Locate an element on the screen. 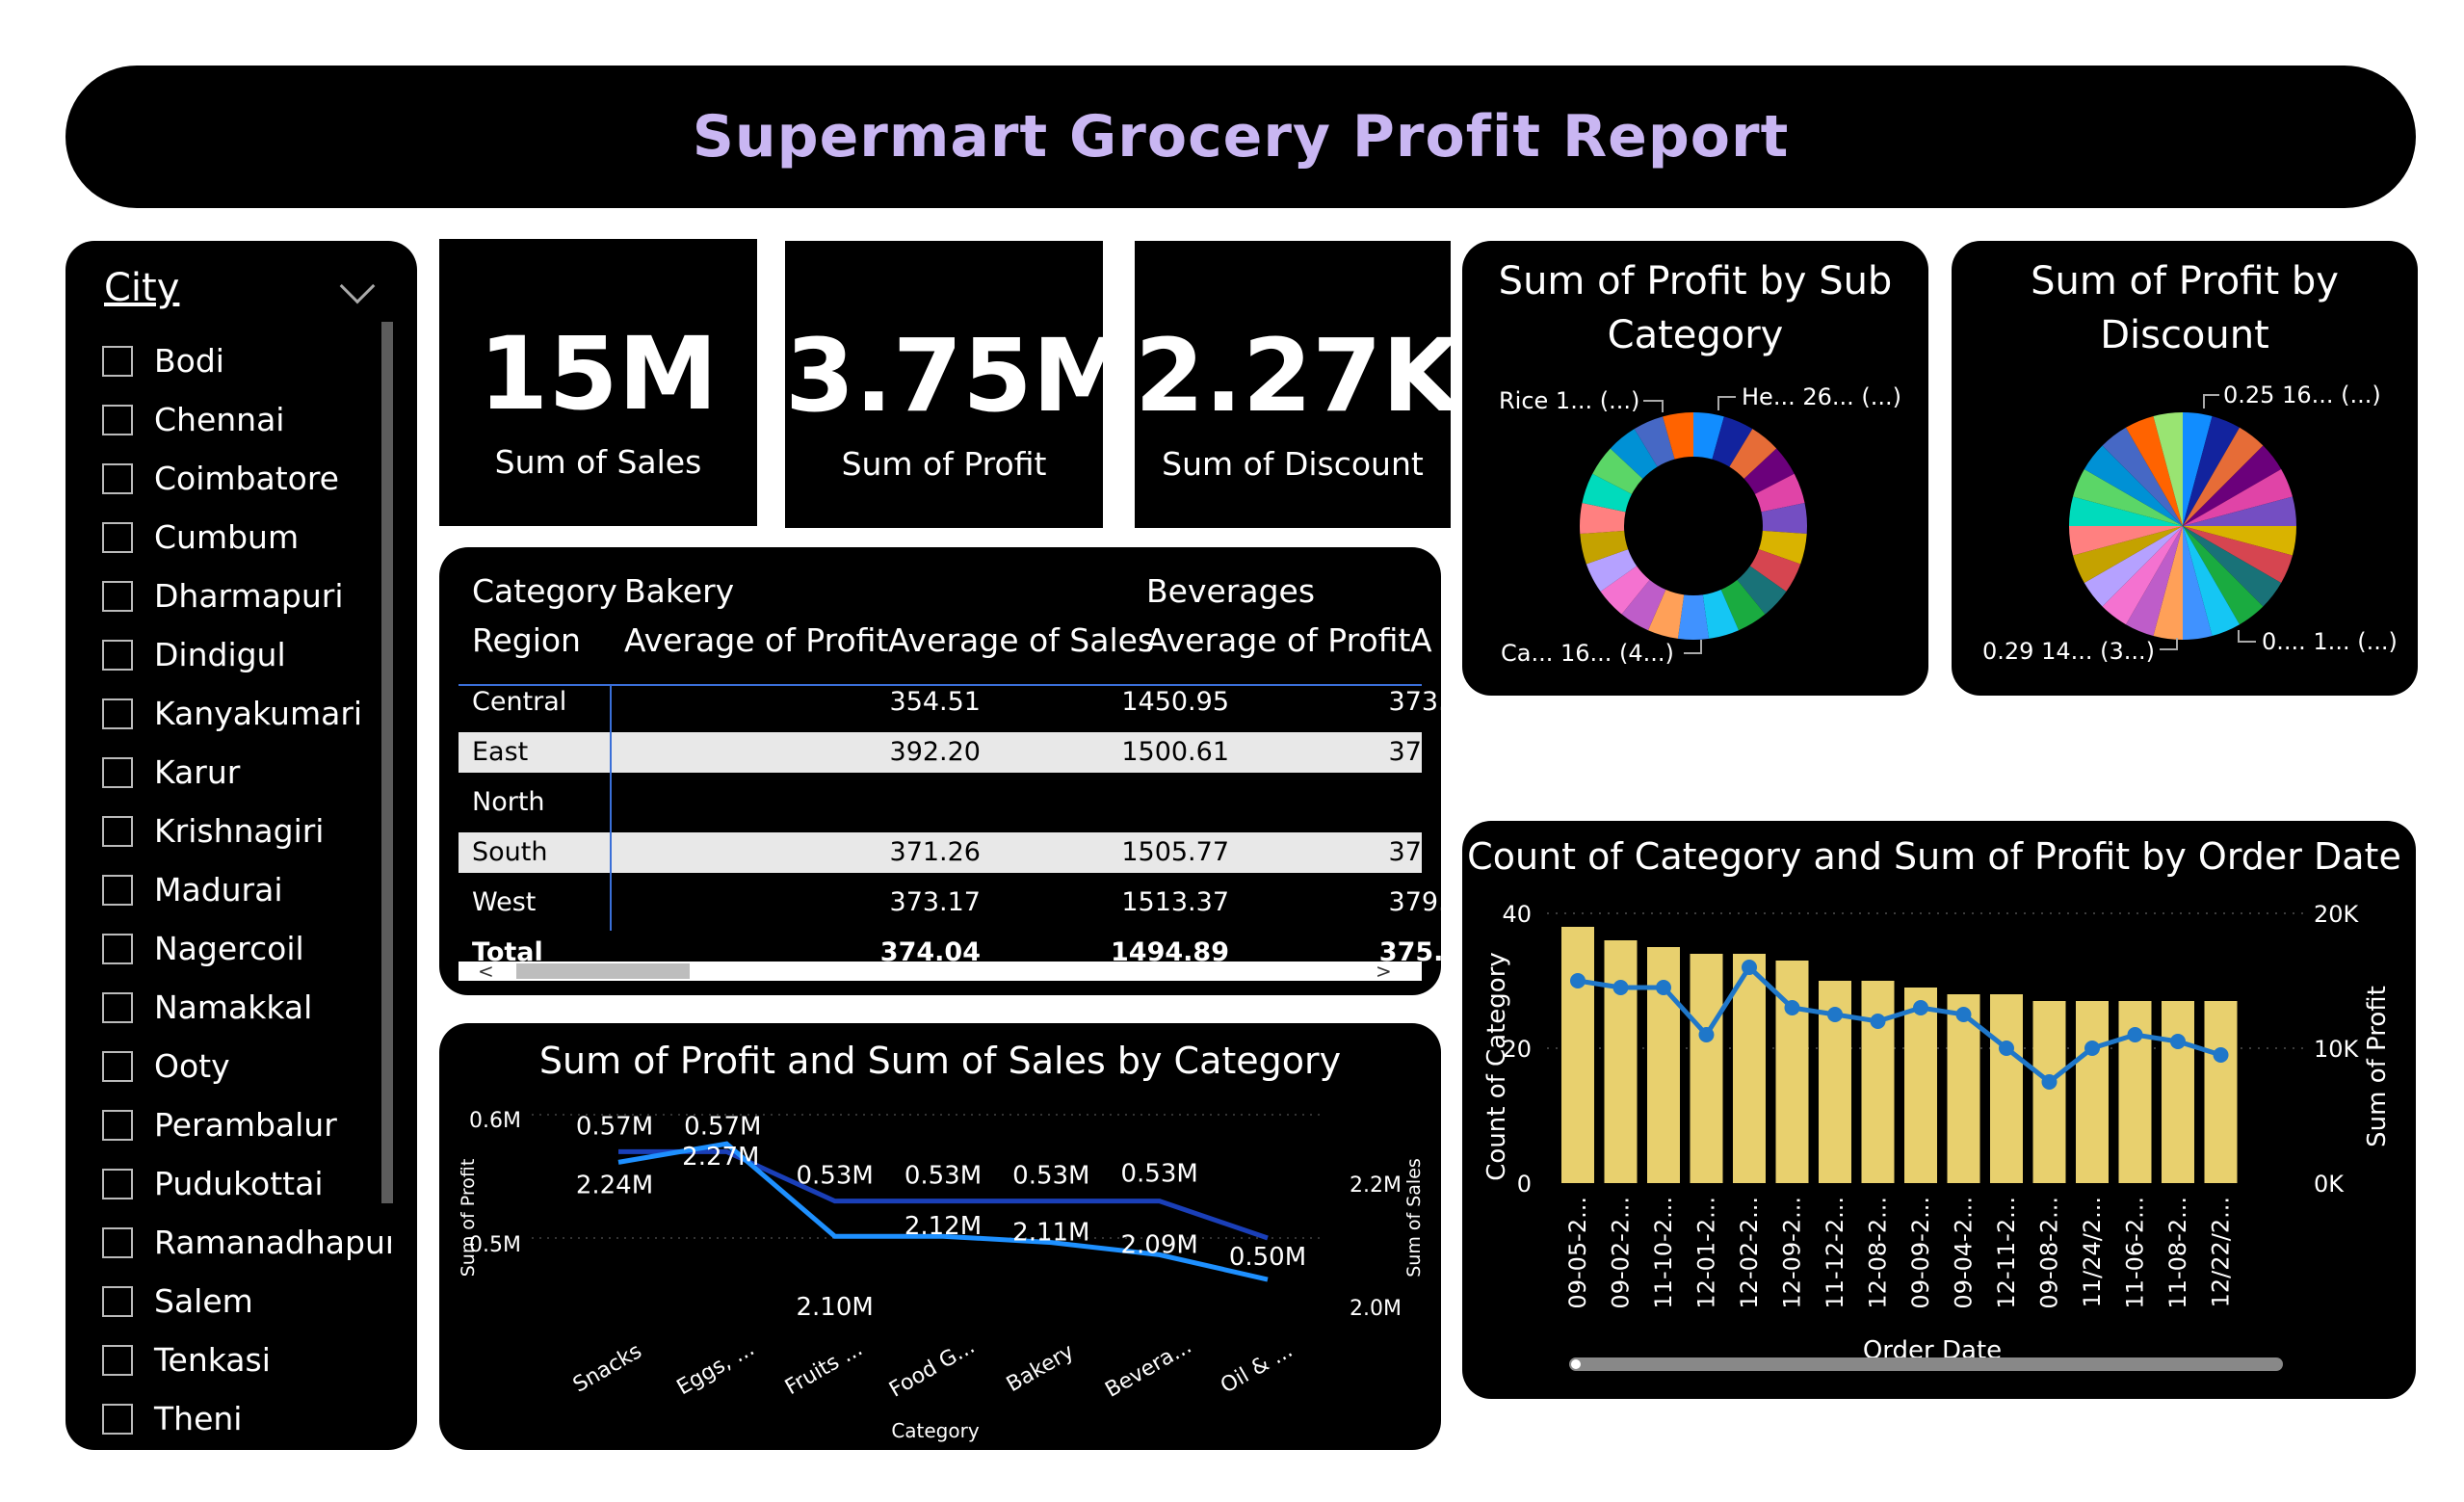 This screenshot has width=2464, height=1502. matrix-hscroll-thumb is located at coordinates (603, 971).